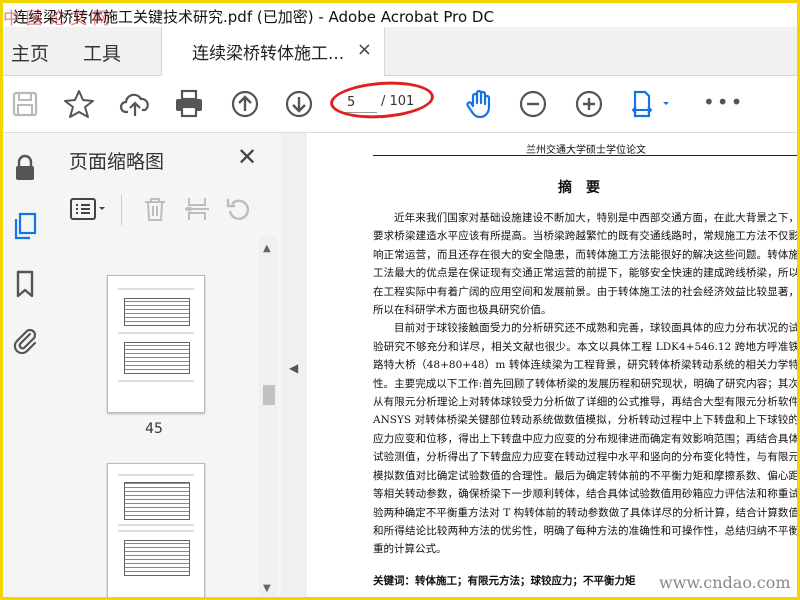  Describe the element at coordinates (267, 248) in the screenshot. I see `scroll-up-icon: ▲` at that location.